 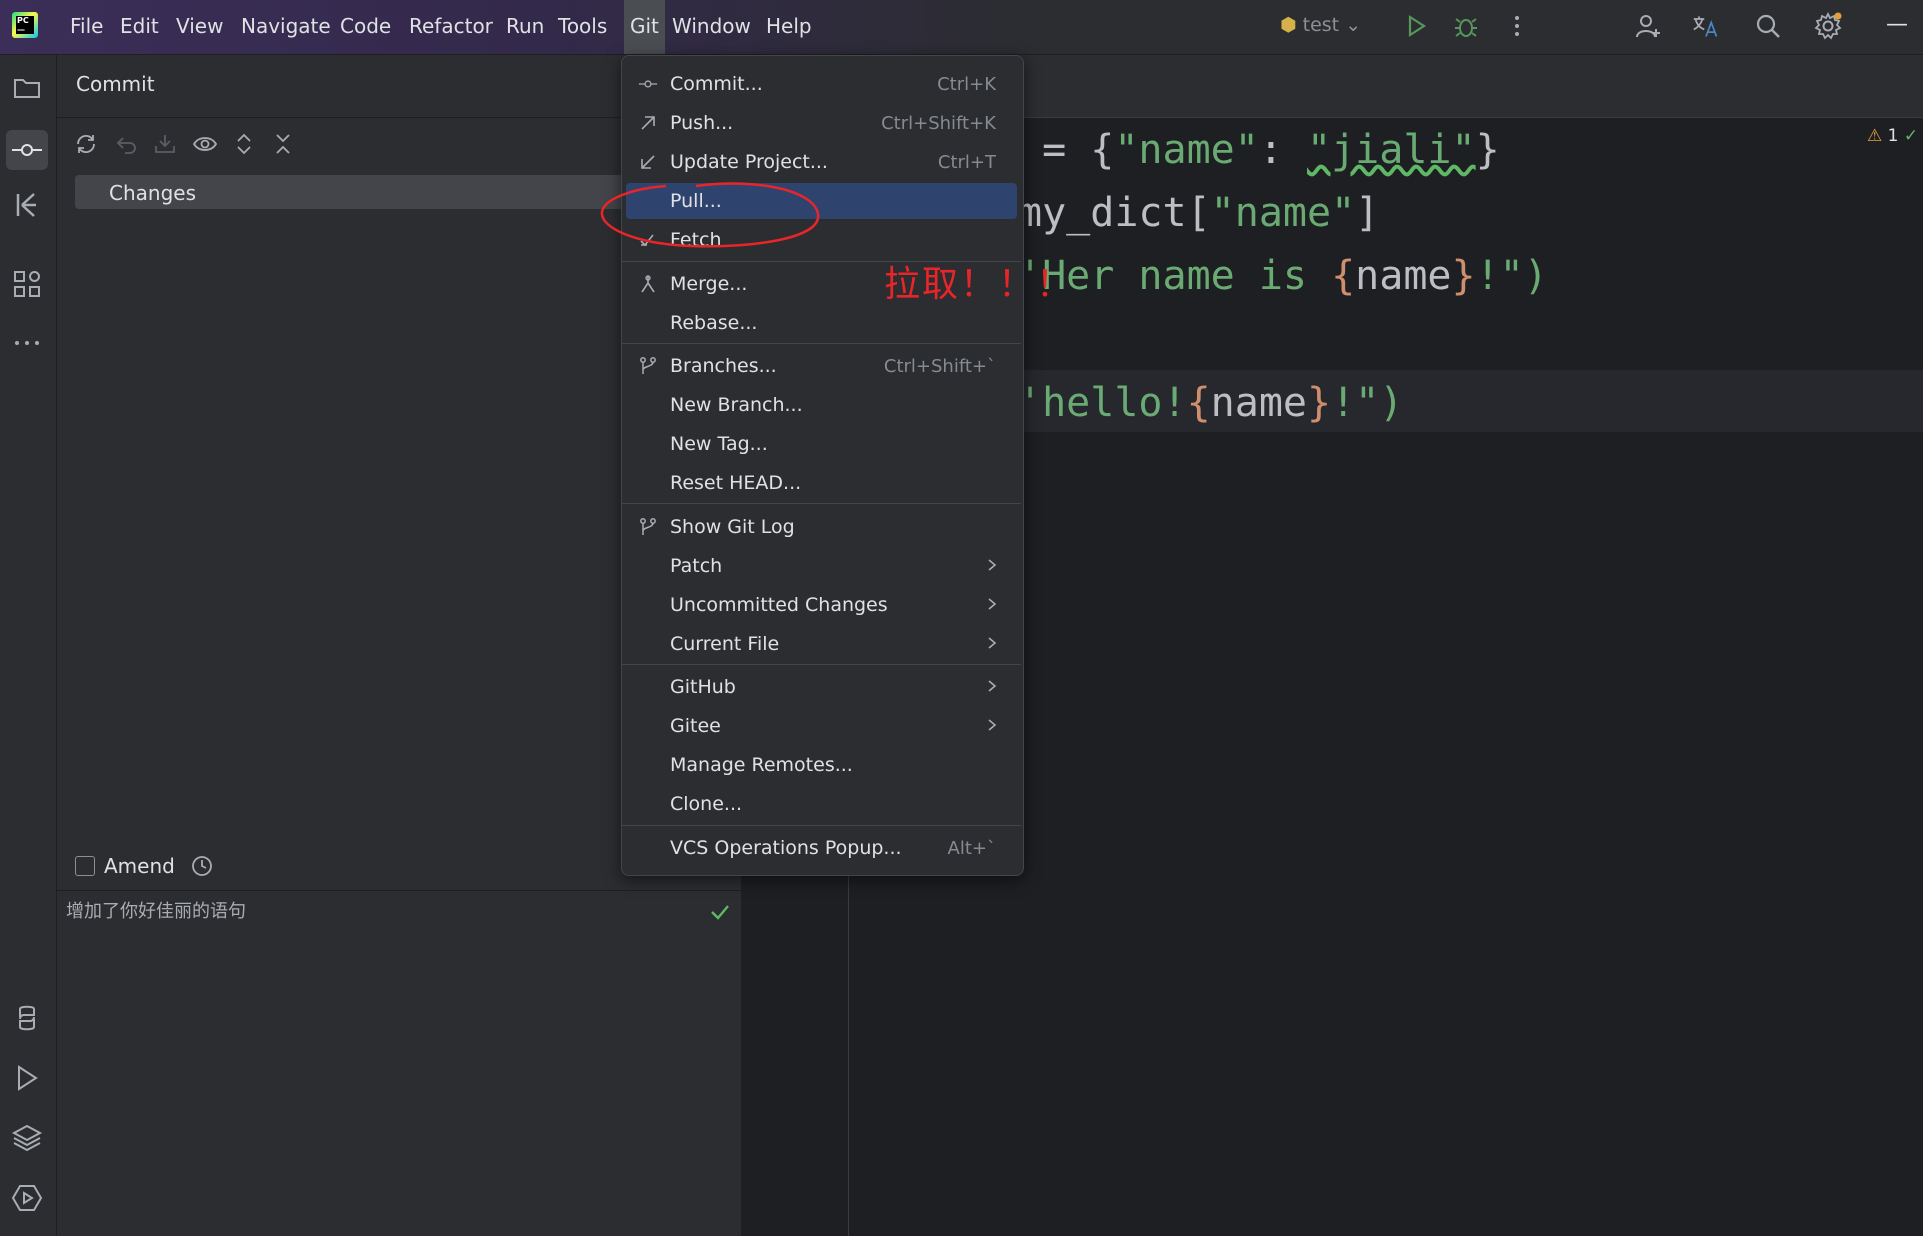 What do you see at coordinates (85, 866) in the screenshot?
I see `amend-checkbox` at bounding box center [85, 866].